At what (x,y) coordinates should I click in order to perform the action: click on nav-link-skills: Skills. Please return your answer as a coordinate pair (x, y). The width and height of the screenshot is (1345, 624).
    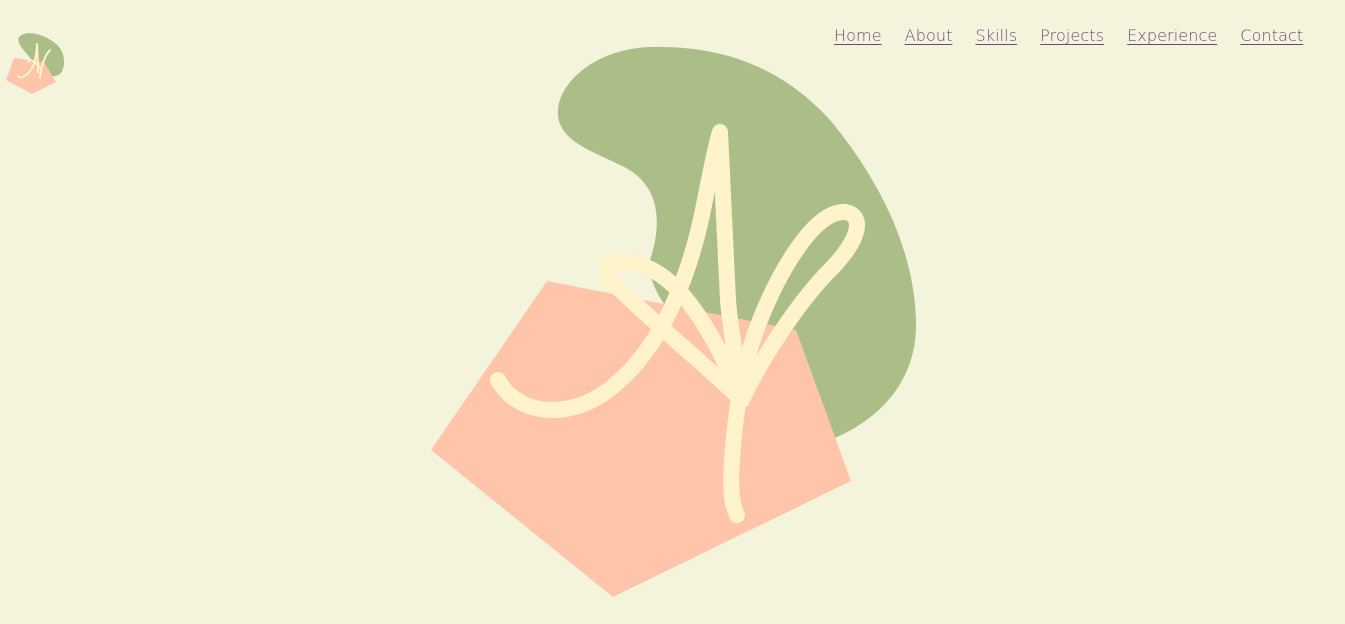
    Looking at the image, I should click on (996, 36).